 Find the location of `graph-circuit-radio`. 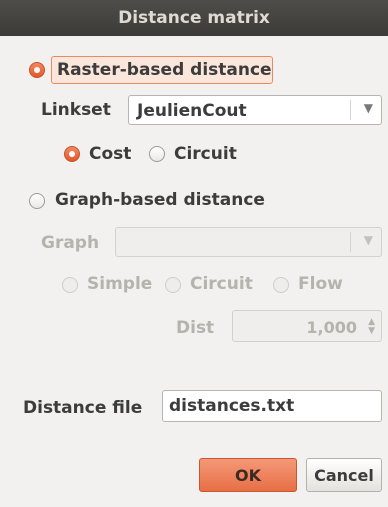

graph-circuit-radio is located at coordinates (173, 285).